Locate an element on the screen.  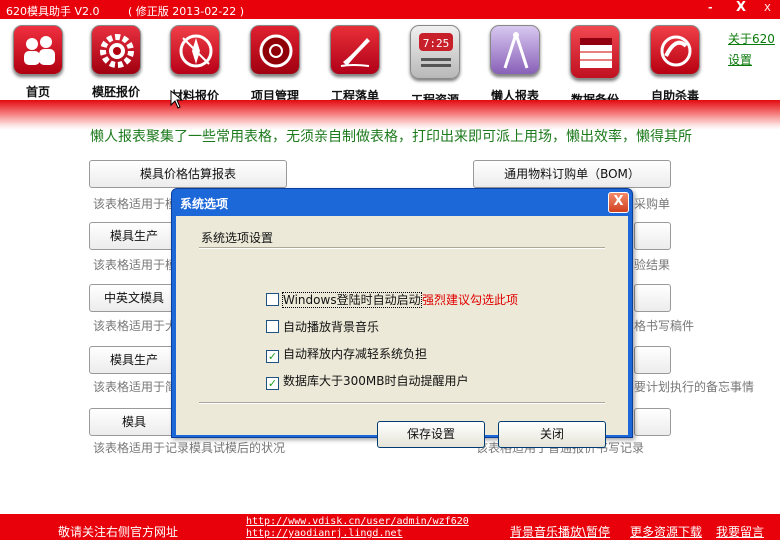
about-link: 关于620 is located at coordinates (751, 39).